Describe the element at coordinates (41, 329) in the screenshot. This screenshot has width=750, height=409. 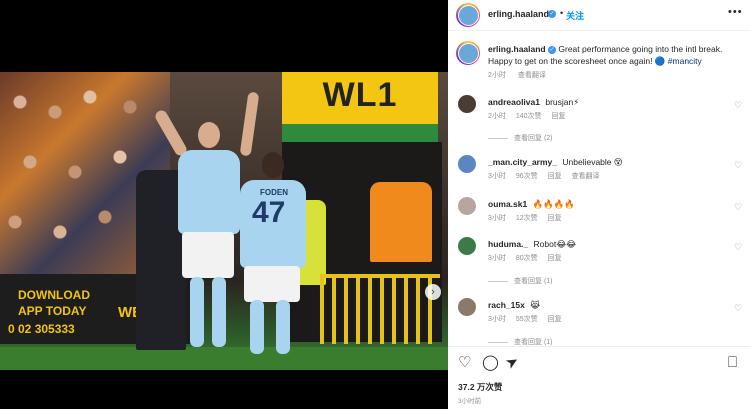
I see `ad-line-3: 0 02 305333` at that location.